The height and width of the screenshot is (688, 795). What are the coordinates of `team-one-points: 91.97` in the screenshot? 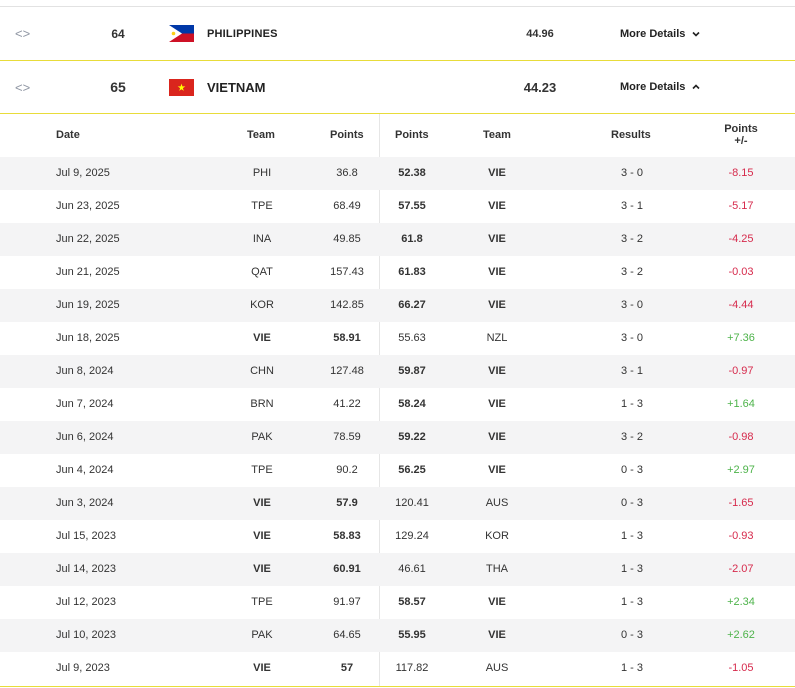 It's located at (347, 602).